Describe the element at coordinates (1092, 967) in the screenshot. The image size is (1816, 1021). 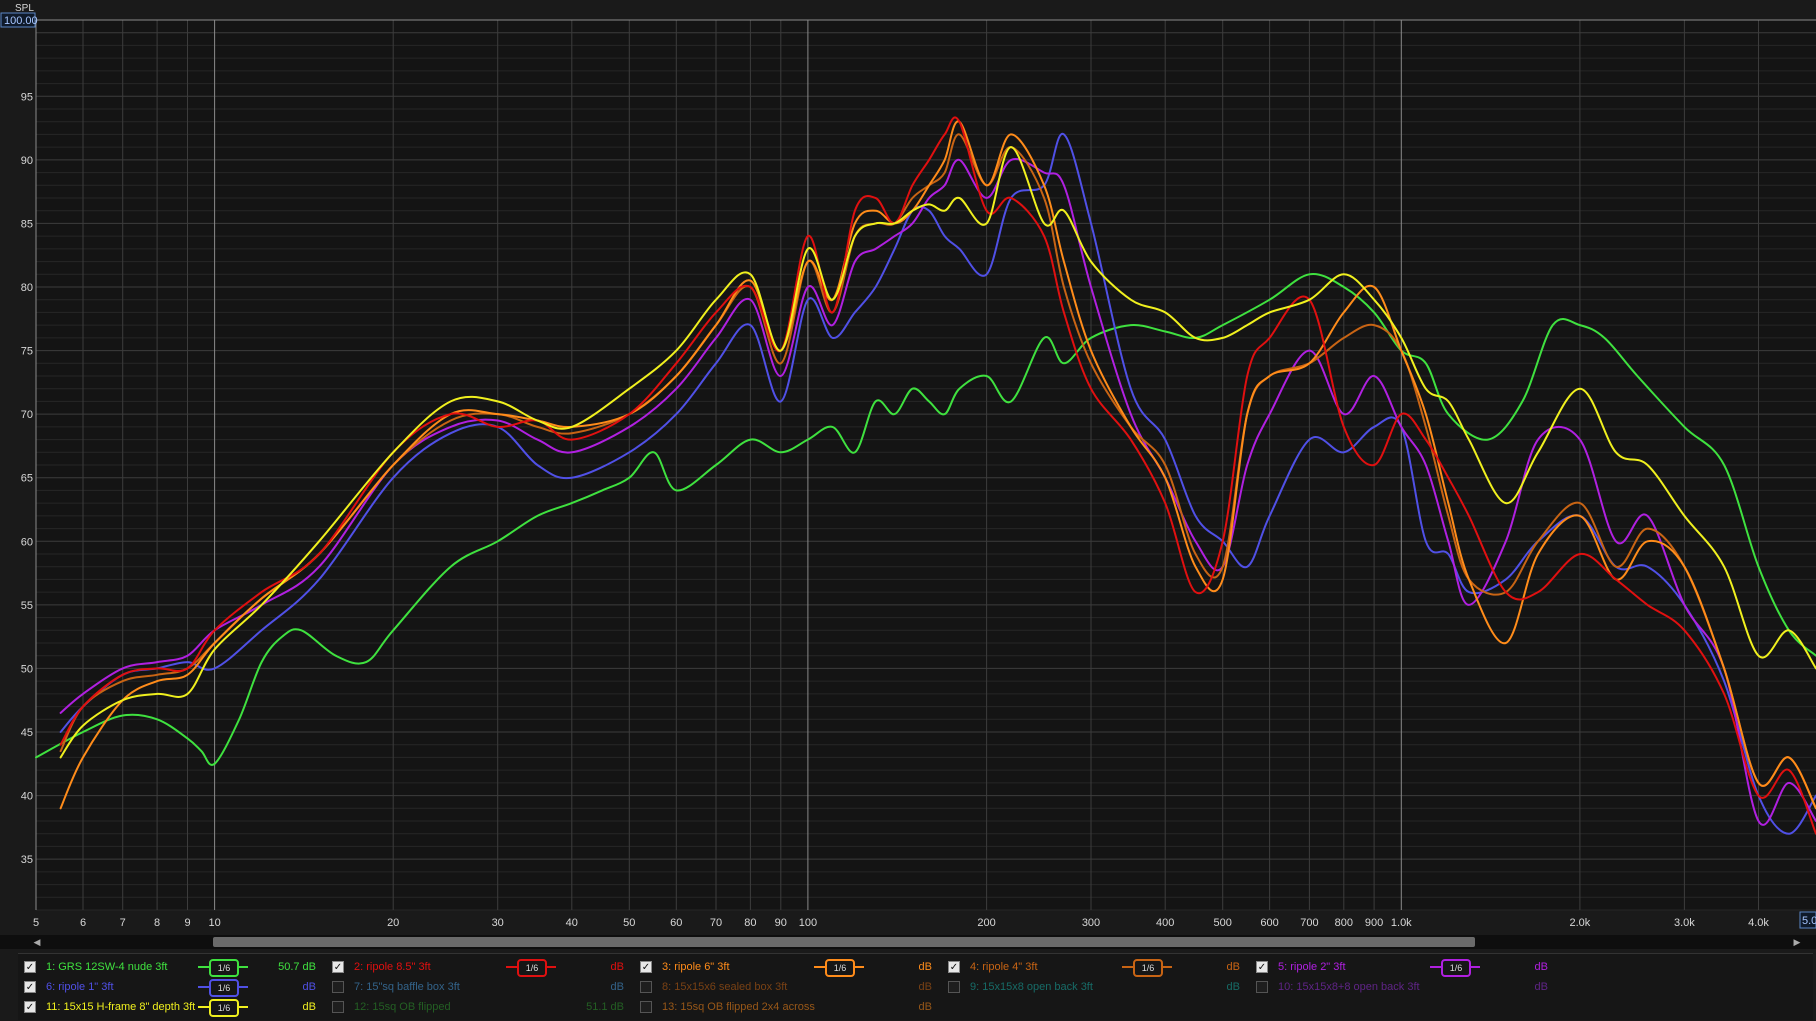
I see `legend-item: ✓ 4: ripole 4" 3ft 1/6 dB` at that location.